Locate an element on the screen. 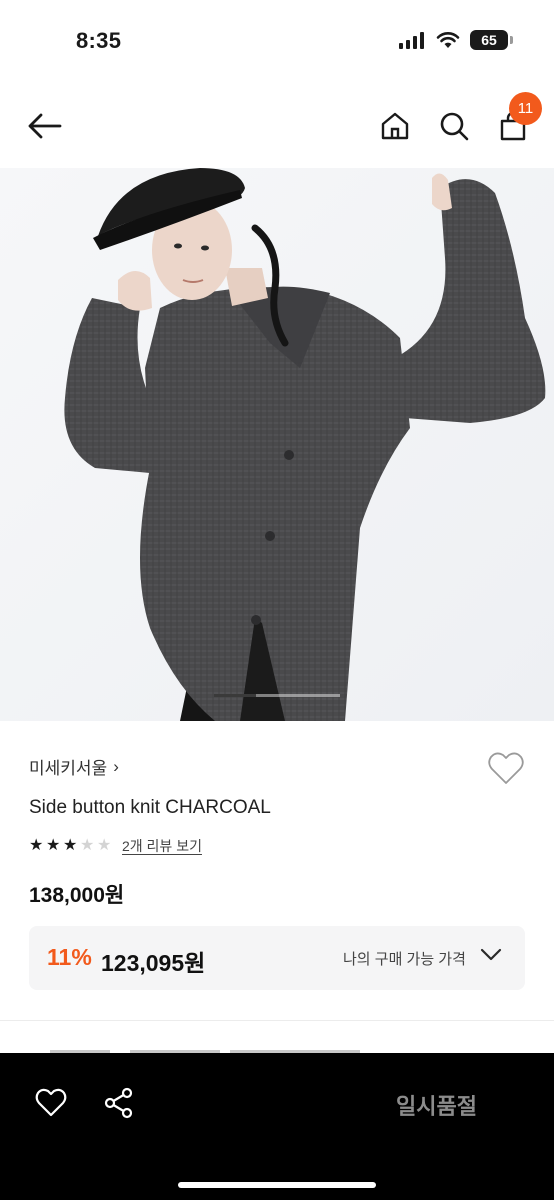 This screenshot has height=1200, width=554. brand-name: 미세키서울 is located at coordinates (68, 768).